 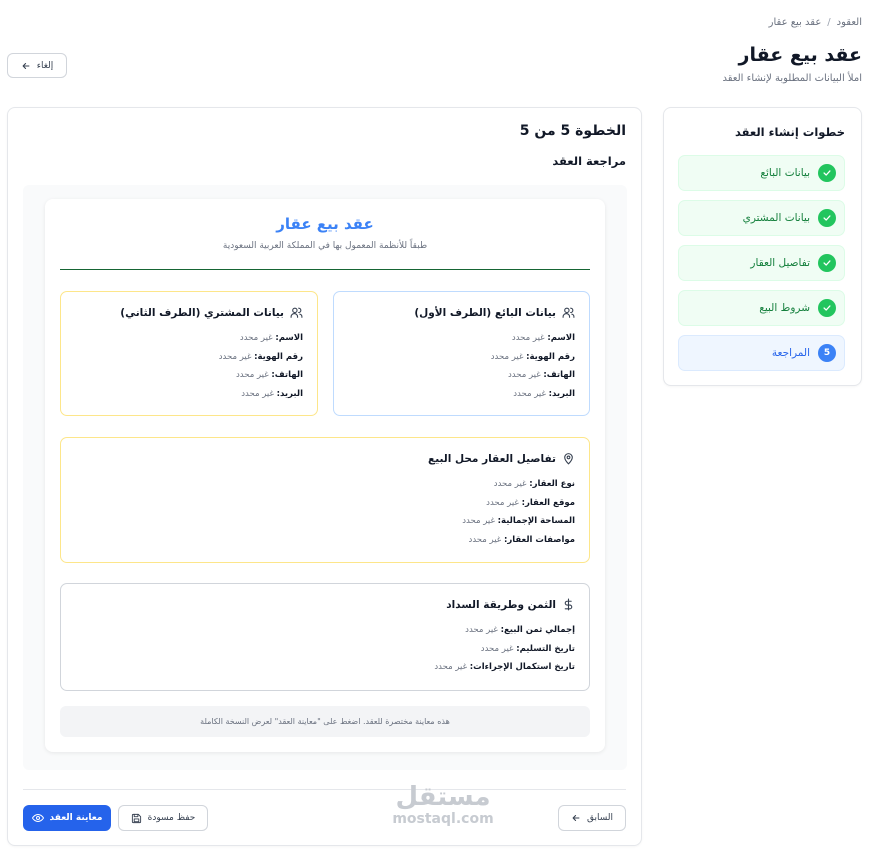 I want to click on dollar-icon, so click(x=568, y=604).